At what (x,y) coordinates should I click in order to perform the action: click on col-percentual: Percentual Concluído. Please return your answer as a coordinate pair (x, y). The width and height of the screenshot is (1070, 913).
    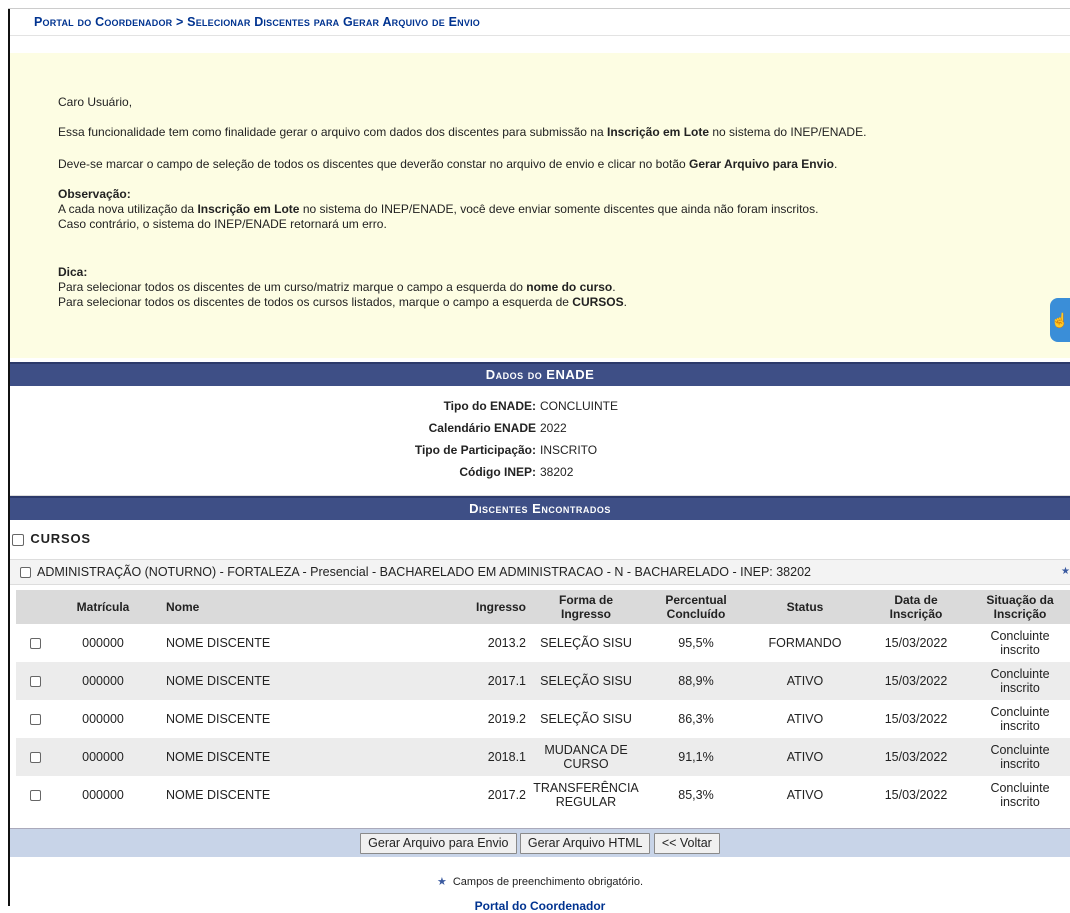
    Looking at the image, I should click on (696, 607).